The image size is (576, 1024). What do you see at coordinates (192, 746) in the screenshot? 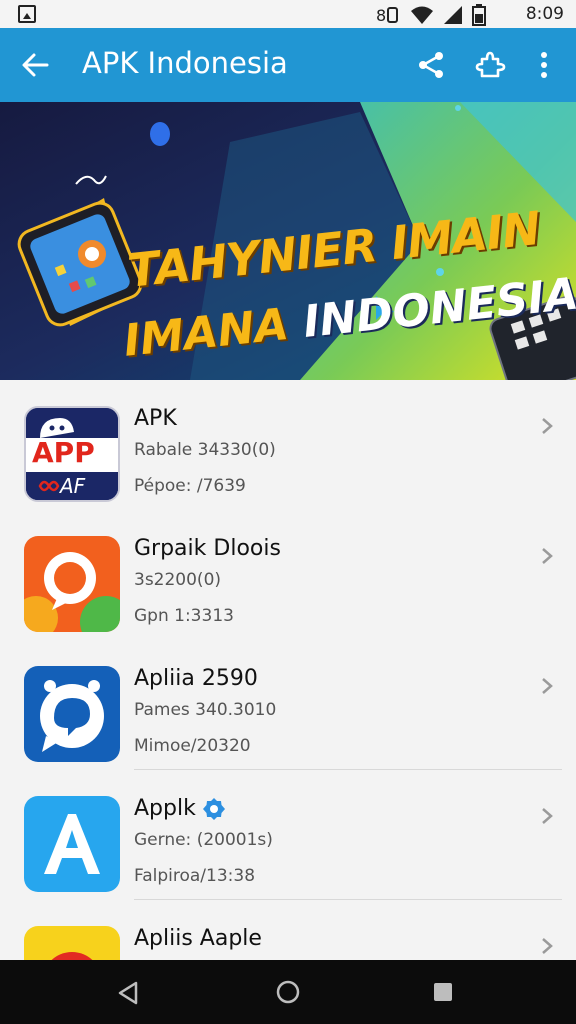
I see `app-meta-secondary: Mimoe/20320` at bounding box center [192, 746].